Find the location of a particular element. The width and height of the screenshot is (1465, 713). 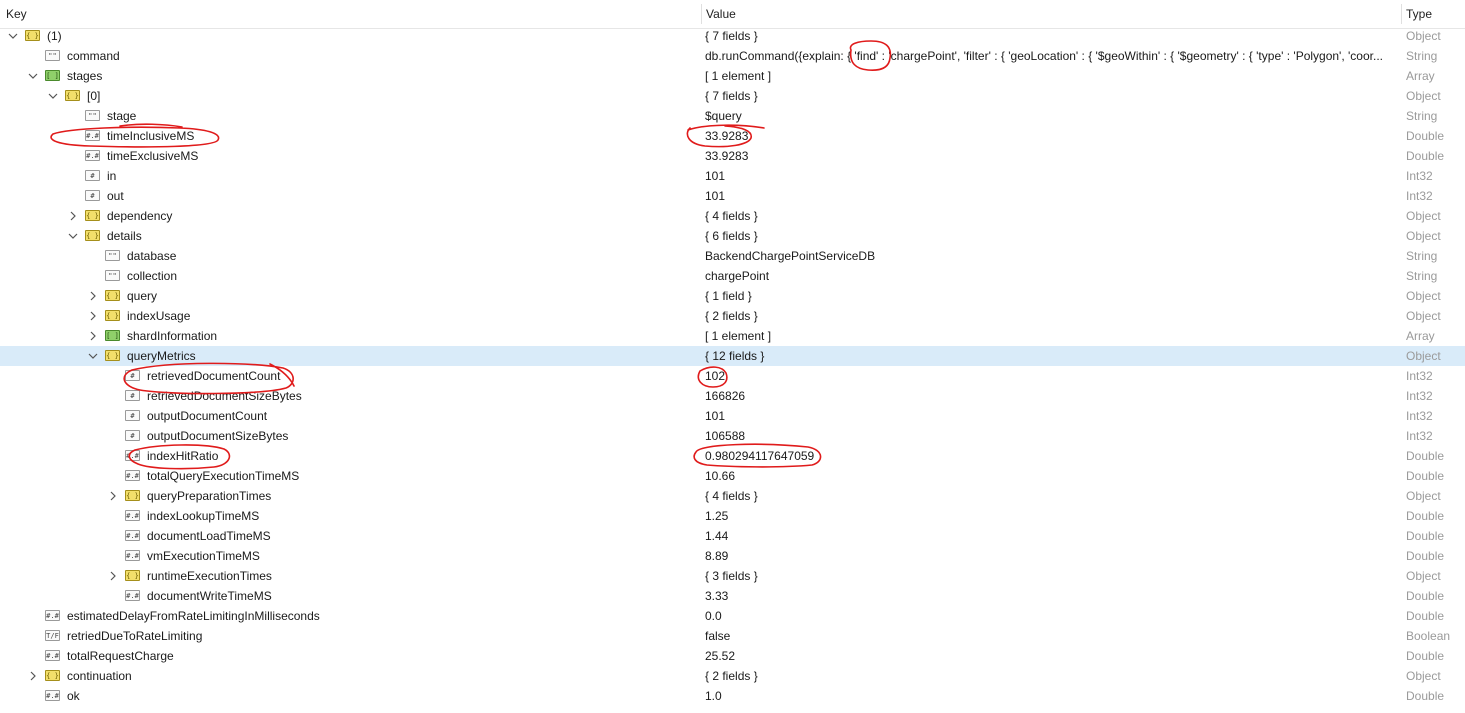

row-key: out is located at coordinates (115, 196).